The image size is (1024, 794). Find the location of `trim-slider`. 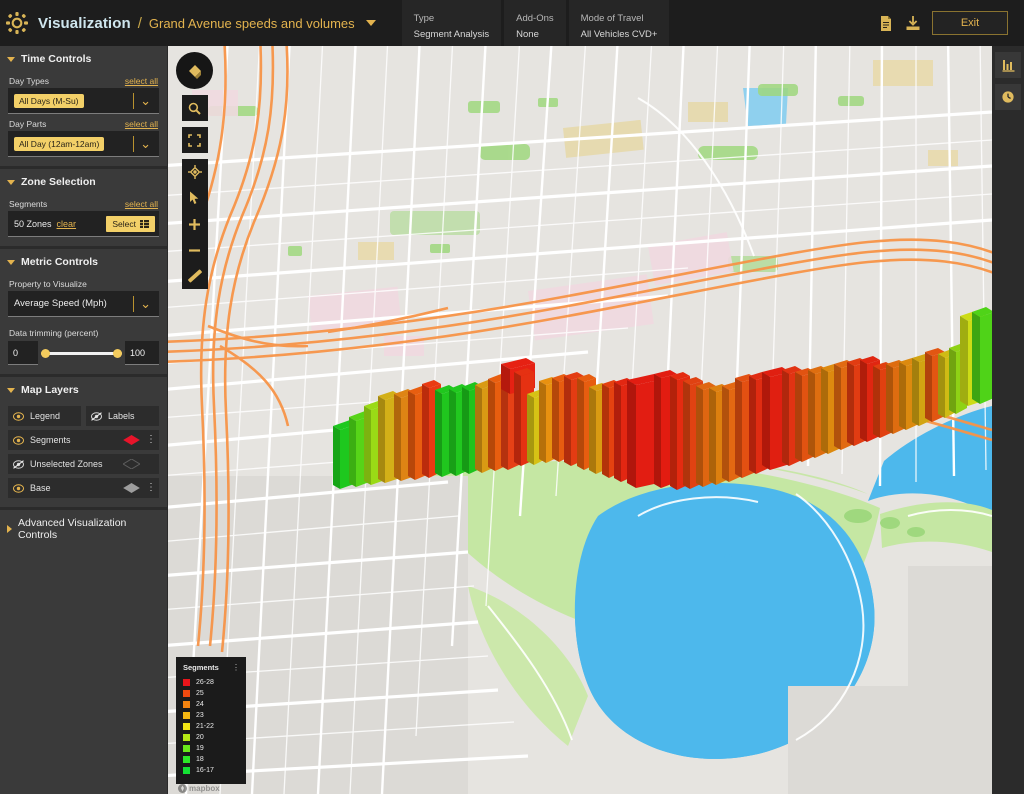

trim-slider is located at coordinates (81, 353).